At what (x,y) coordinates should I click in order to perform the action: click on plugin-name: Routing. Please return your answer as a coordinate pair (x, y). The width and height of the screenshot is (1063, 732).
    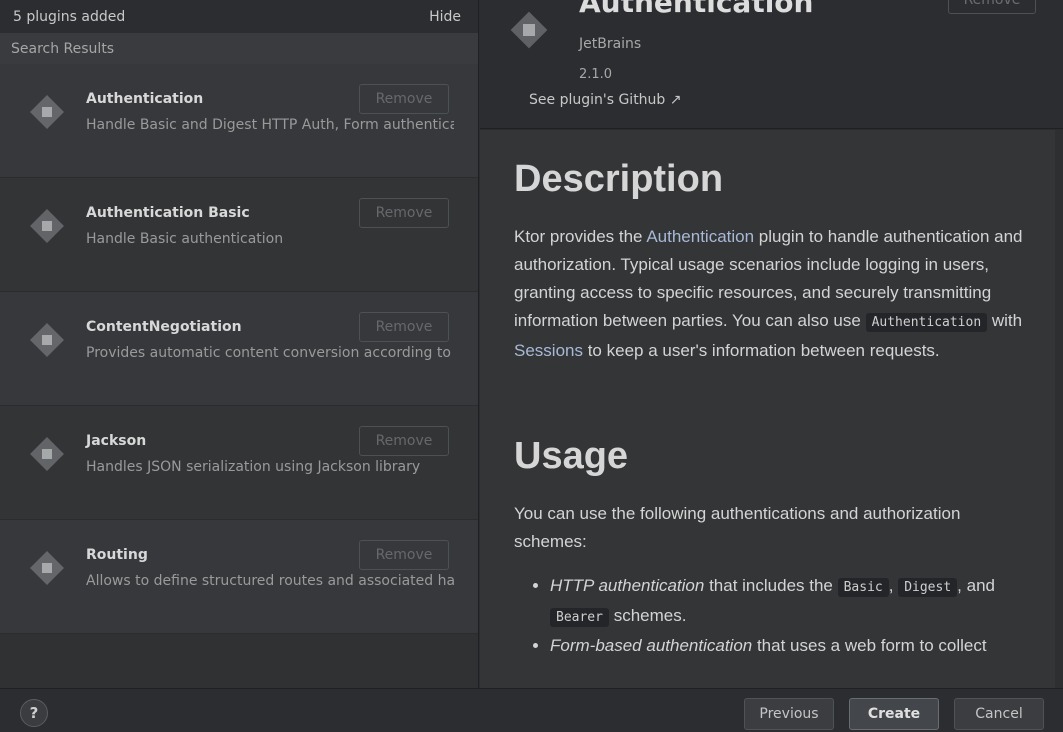
    Looking at the image, I should click on (117, 555).